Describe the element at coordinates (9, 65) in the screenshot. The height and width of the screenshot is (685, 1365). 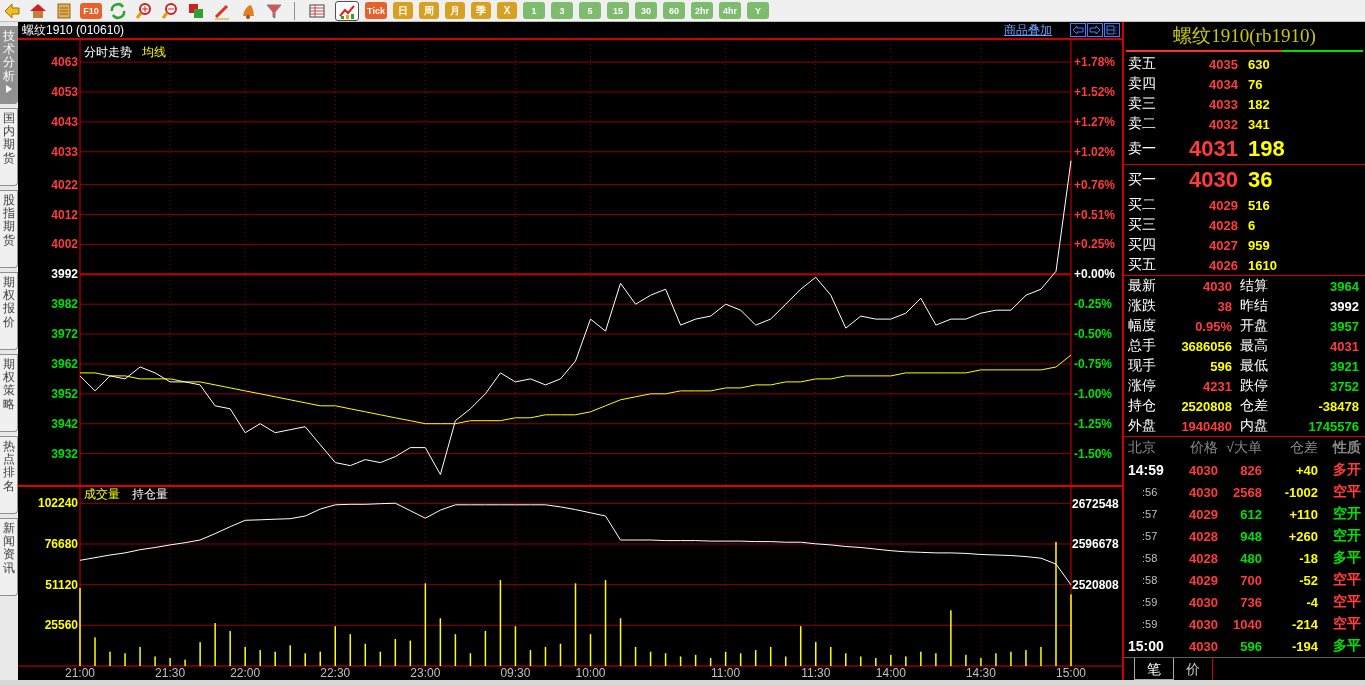
I see `side-tab: 技术分析` at that location.